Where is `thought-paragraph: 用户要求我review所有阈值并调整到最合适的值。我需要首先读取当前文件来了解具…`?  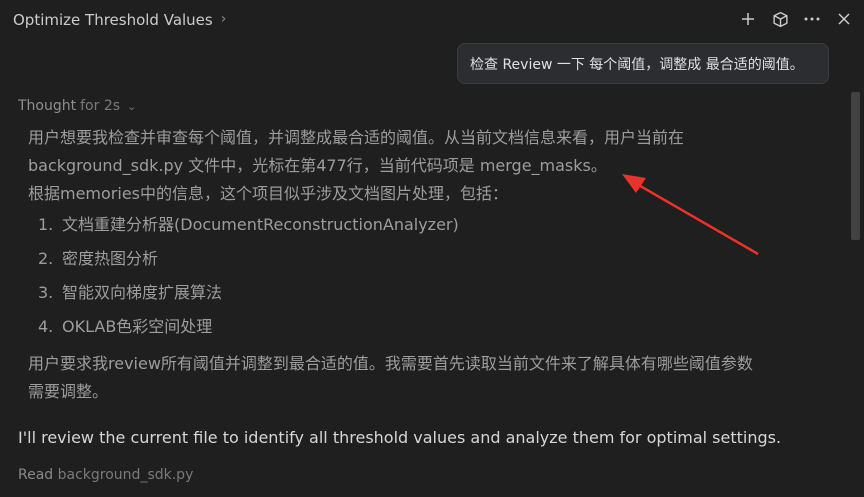 thought-paragraph: 用户要求我review所有阈值并调整到最合适的值。我需要首先读取当前文件来了解具… is located at coordinates (390, 363).